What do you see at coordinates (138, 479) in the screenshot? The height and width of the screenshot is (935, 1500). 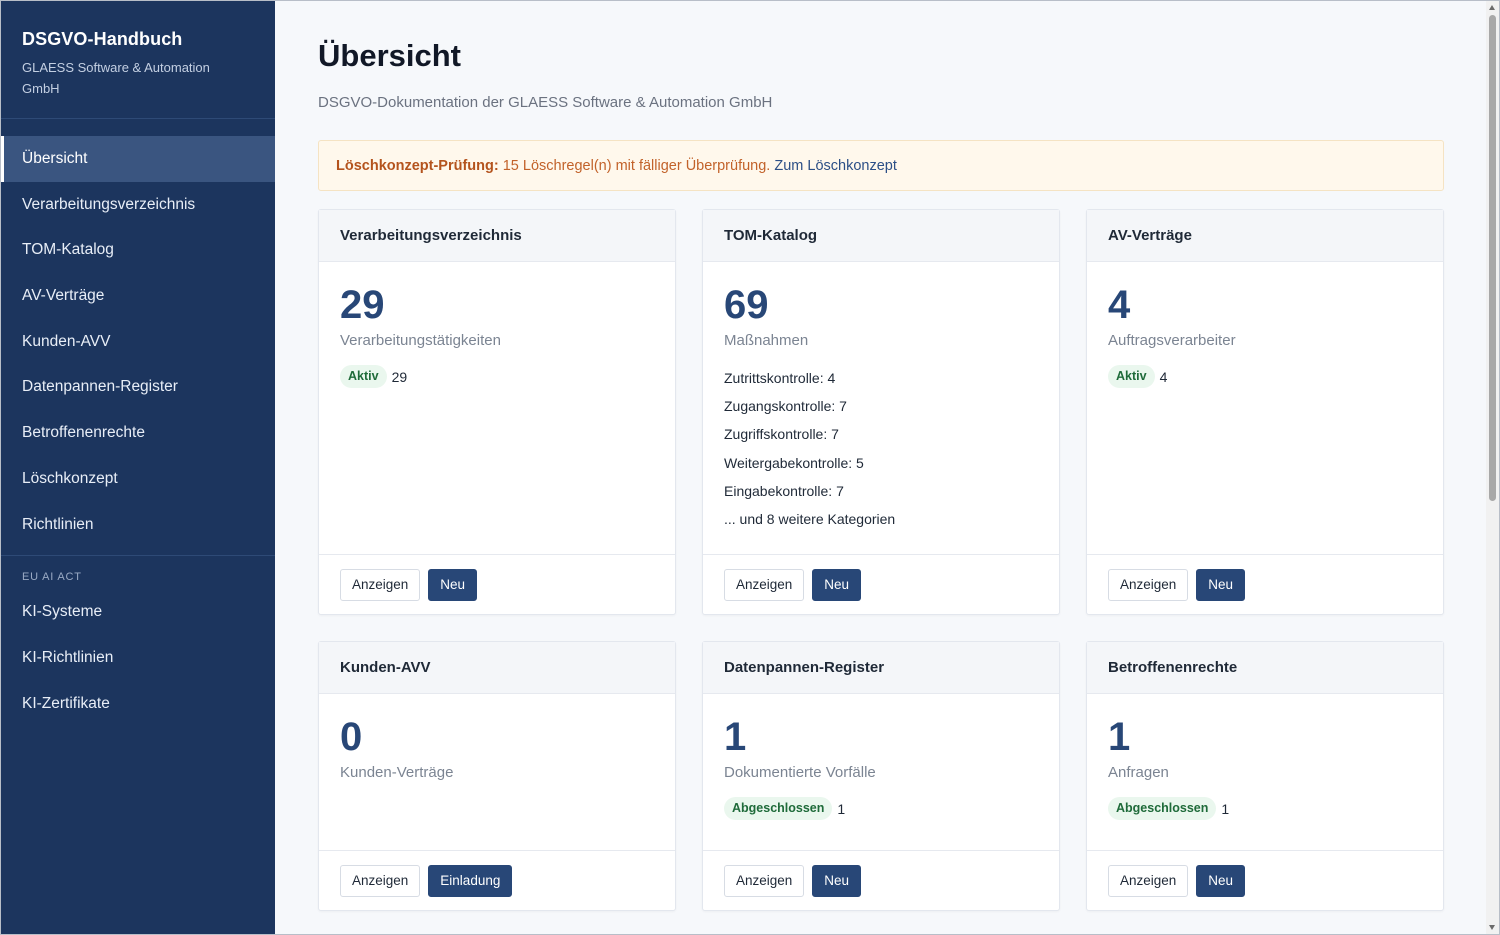 I see `sidebar-item-loeschkonzept: Löschkonzept` at bounding box center [138, 479].